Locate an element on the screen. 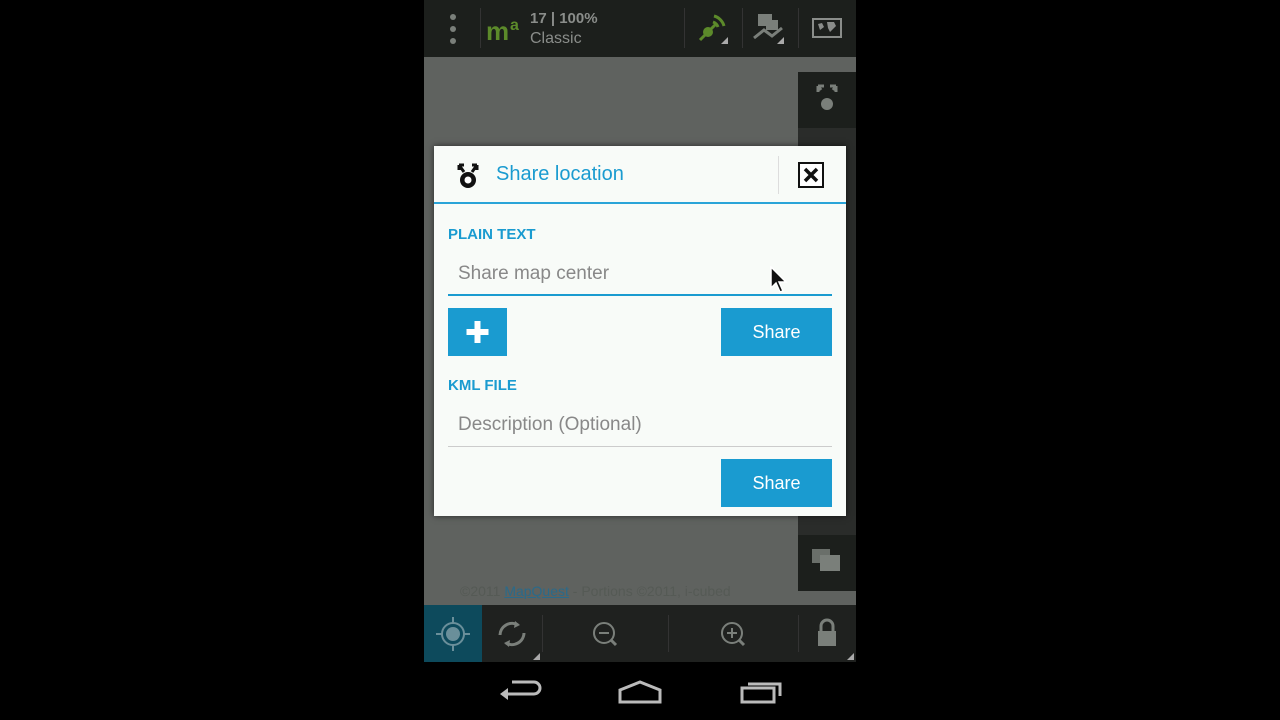 The image size is (1280, 720). share-location-icon is located at coordinates (468, 175).